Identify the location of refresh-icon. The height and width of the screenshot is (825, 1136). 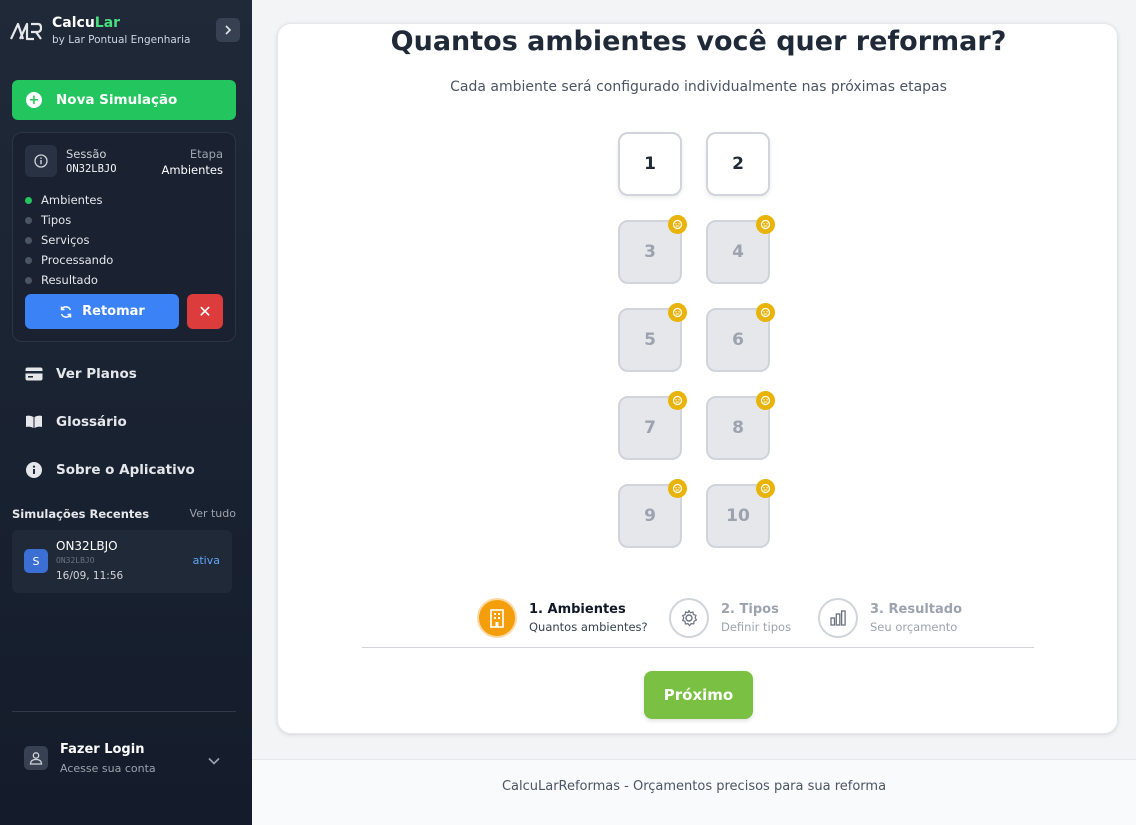
(66, 311).